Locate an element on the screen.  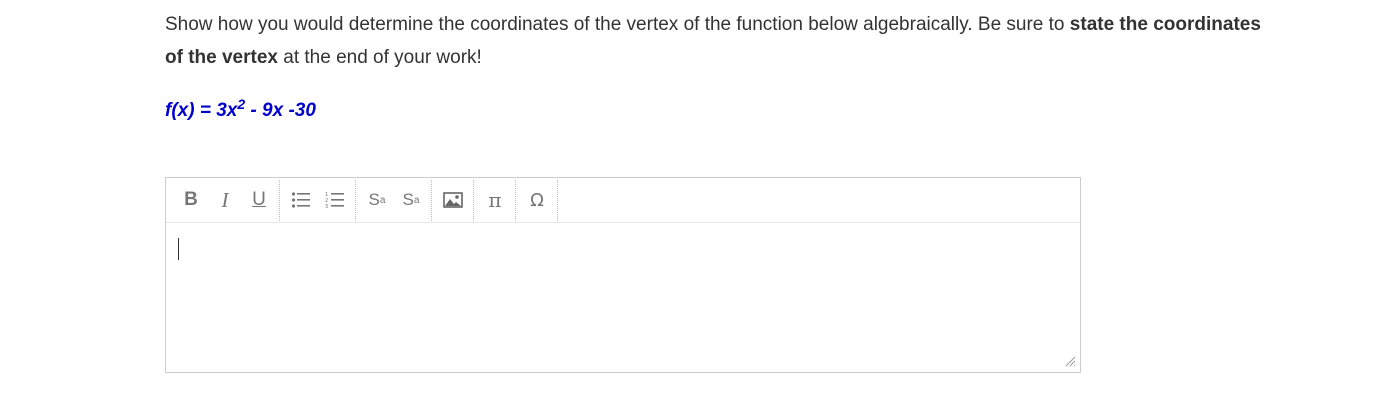
subscript-mark: a is located at coordinates (416, 200).